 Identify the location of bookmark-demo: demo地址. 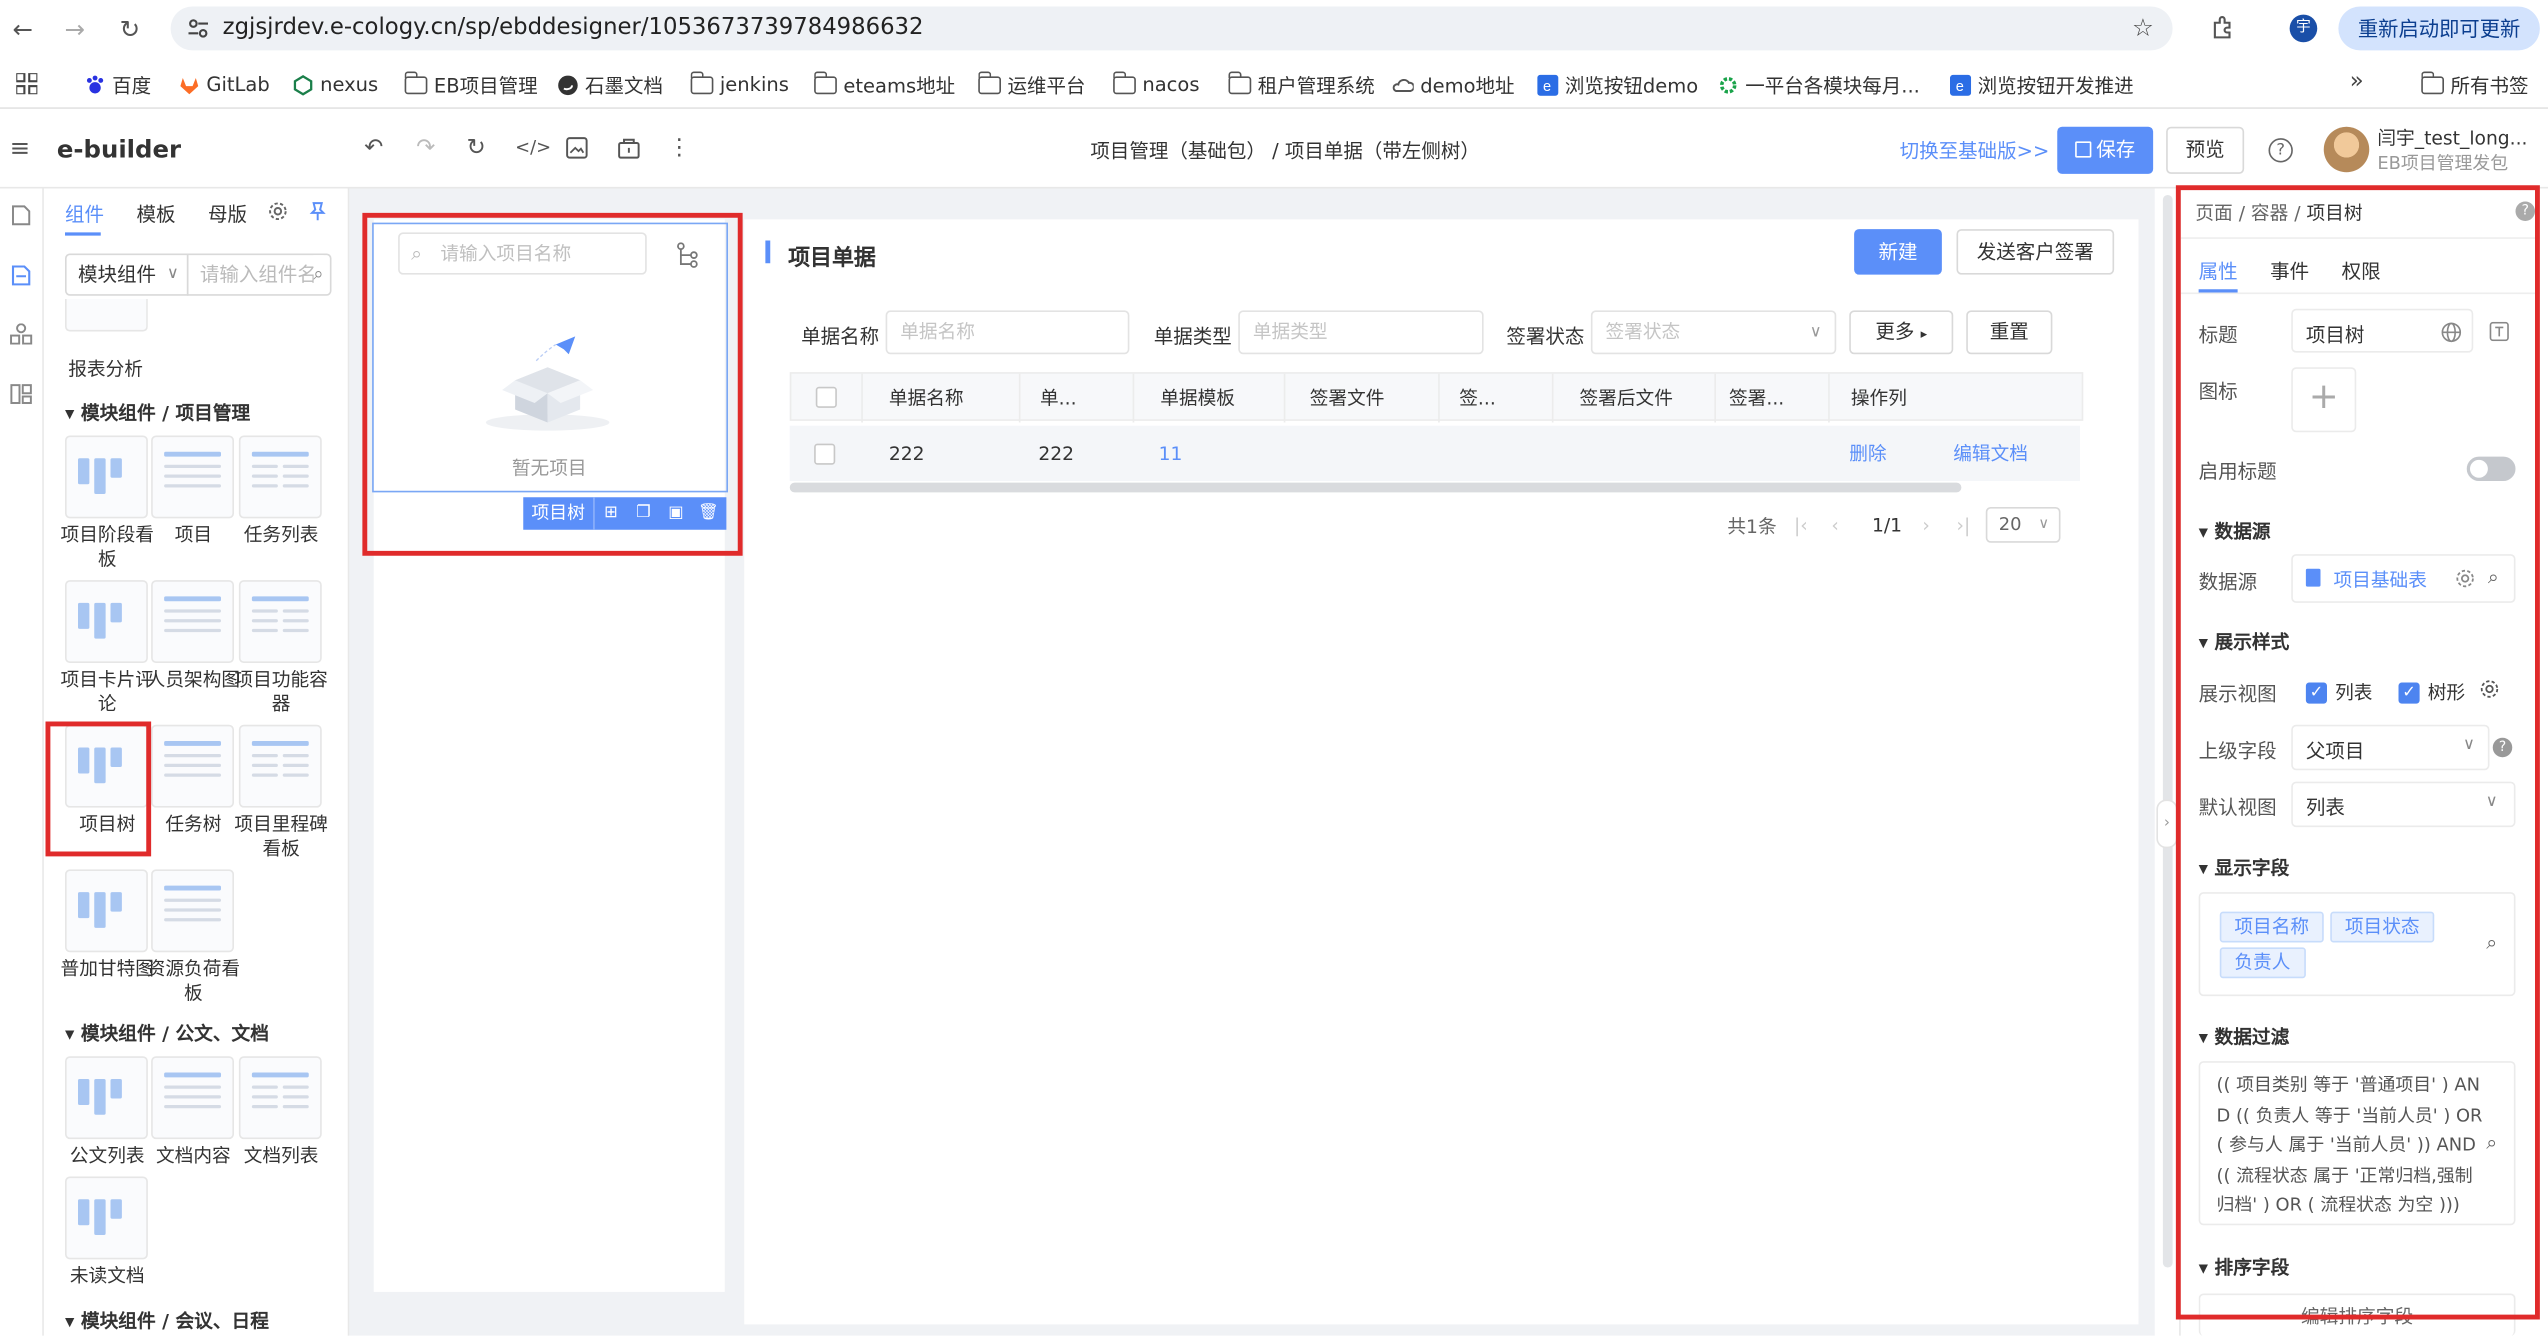
(1453, 84).